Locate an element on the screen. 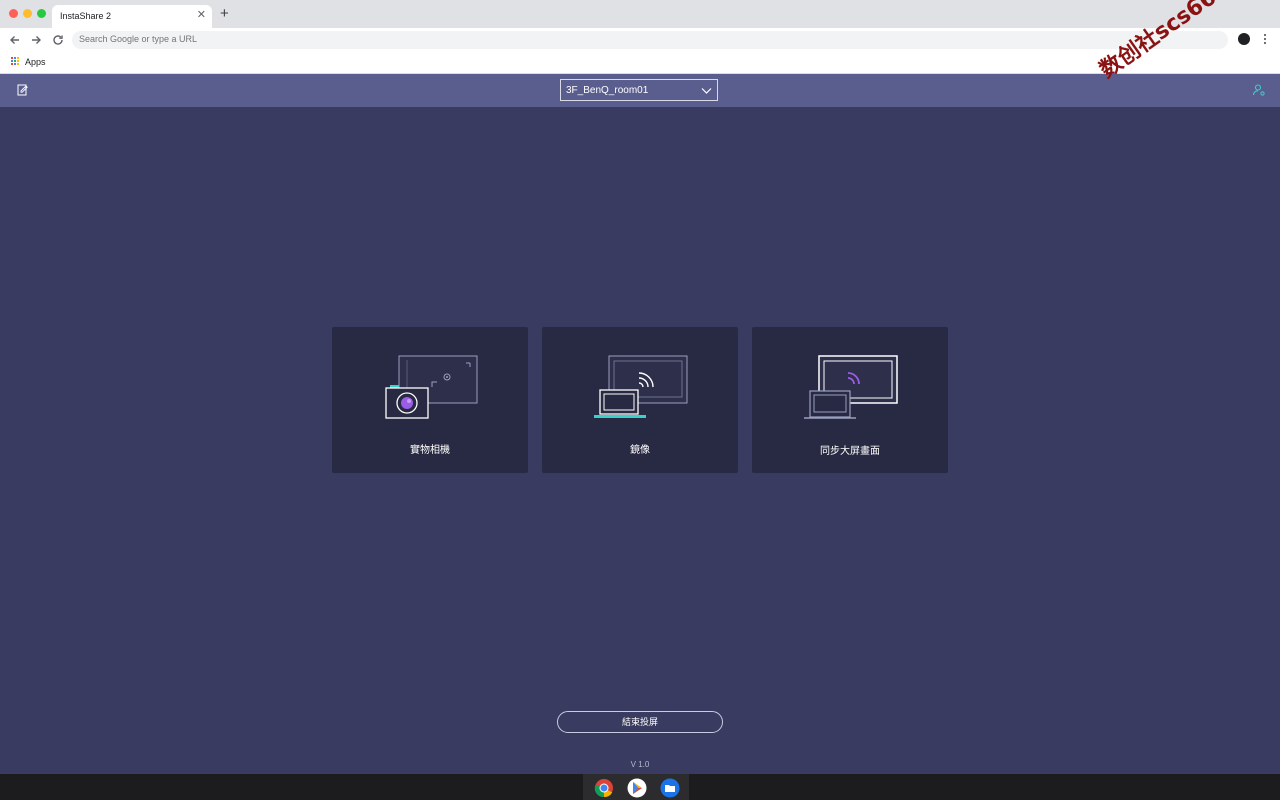 The height and width of the screenshot is (800, 1280). sync-display-card: 同步大屏畫面 is located at coordinates (850, 400).